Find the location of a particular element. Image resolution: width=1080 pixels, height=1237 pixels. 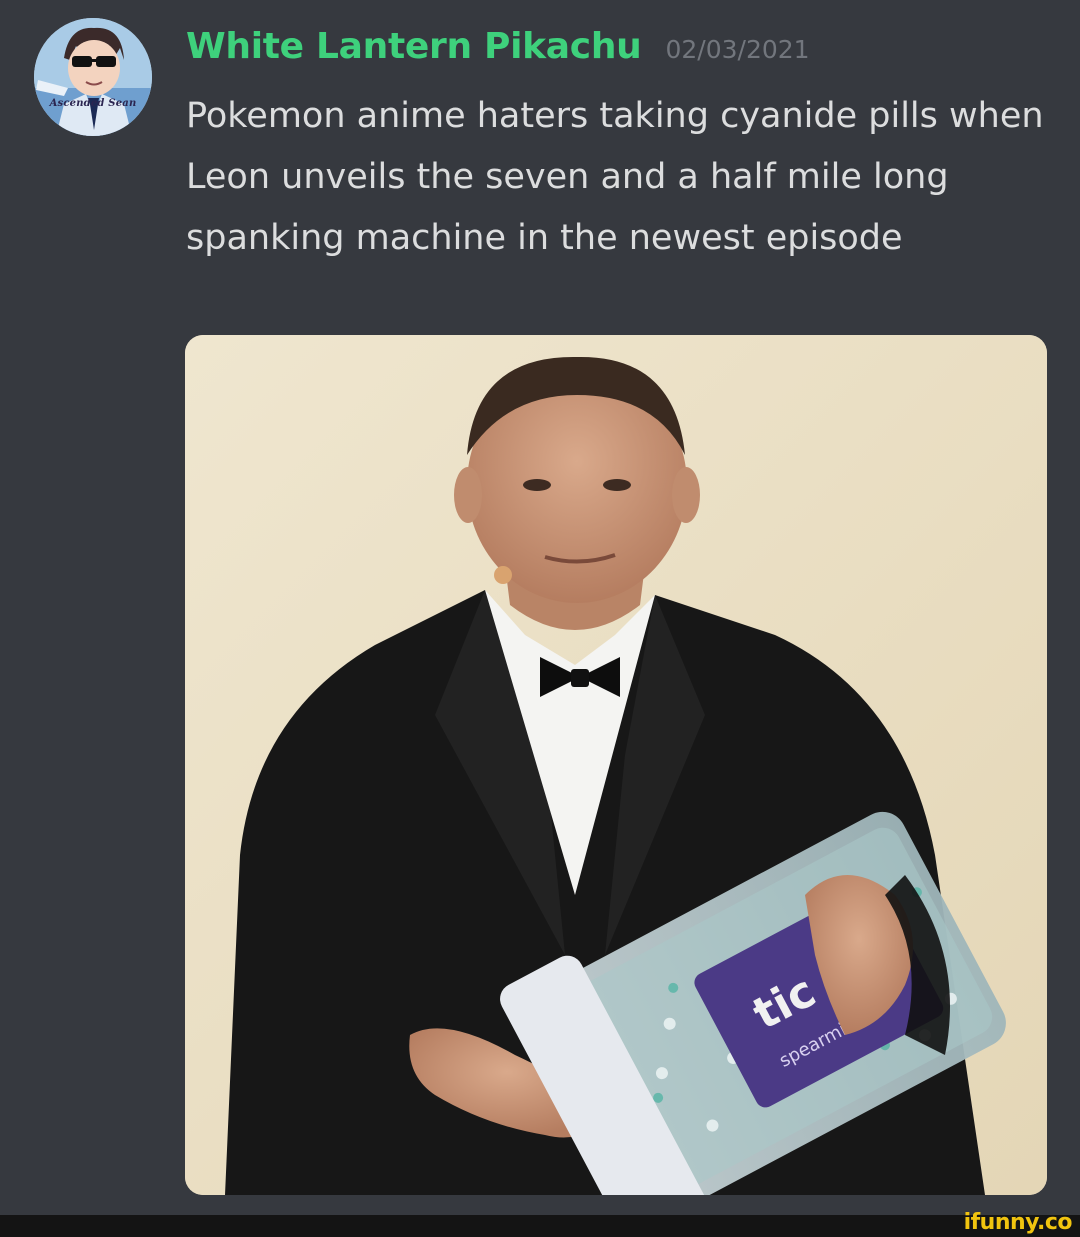

username: White Lantern Pikachu is located at coordinates (414, 46).